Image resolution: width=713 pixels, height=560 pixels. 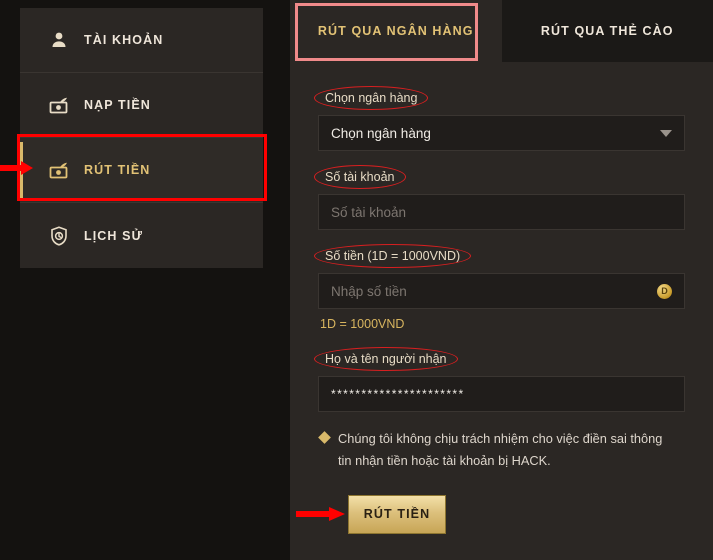 I want to click on field-bank: Chọn ngân hàng Chọn ngân hàng, so click(x=499, y=118).